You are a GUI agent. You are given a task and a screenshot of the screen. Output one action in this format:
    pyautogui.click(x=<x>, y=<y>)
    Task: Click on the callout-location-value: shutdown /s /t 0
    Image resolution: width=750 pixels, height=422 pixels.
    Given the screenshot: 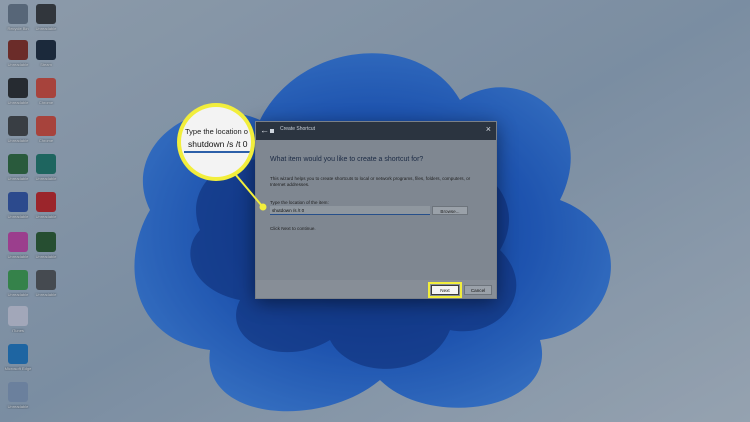 What is the action you would take?
    pyautogui.click(x=218, y=144)
    